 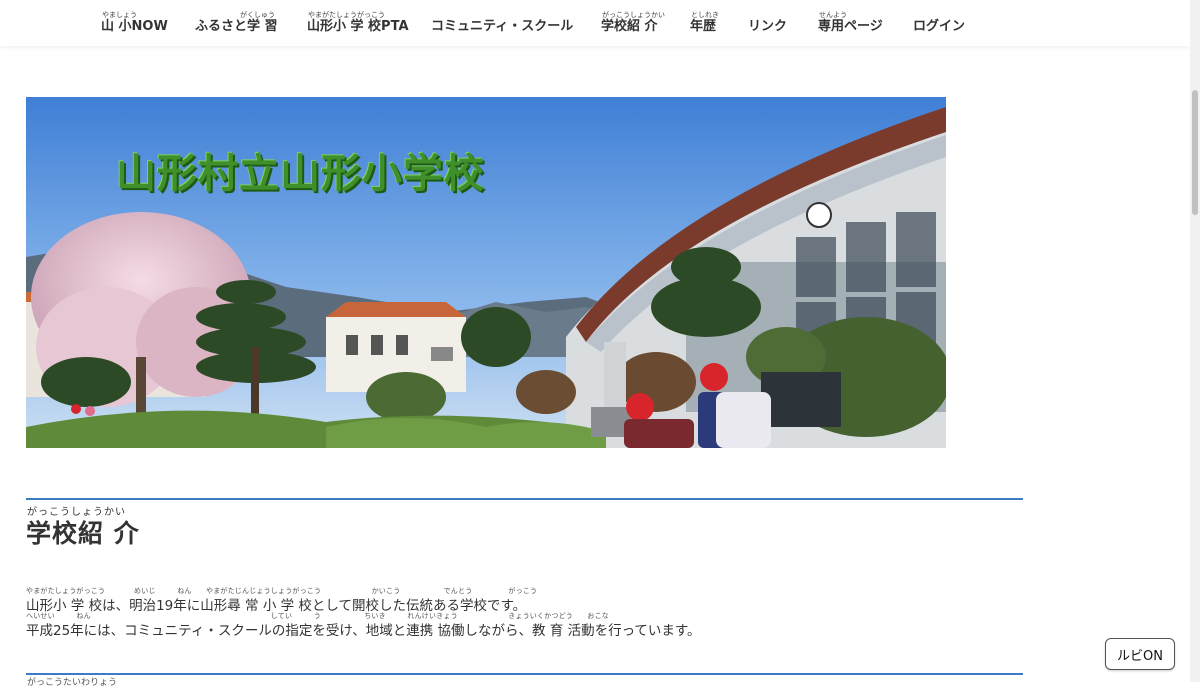 I want to click on ruby-toggle-button: ルビON, so click(x=1140, y=654).